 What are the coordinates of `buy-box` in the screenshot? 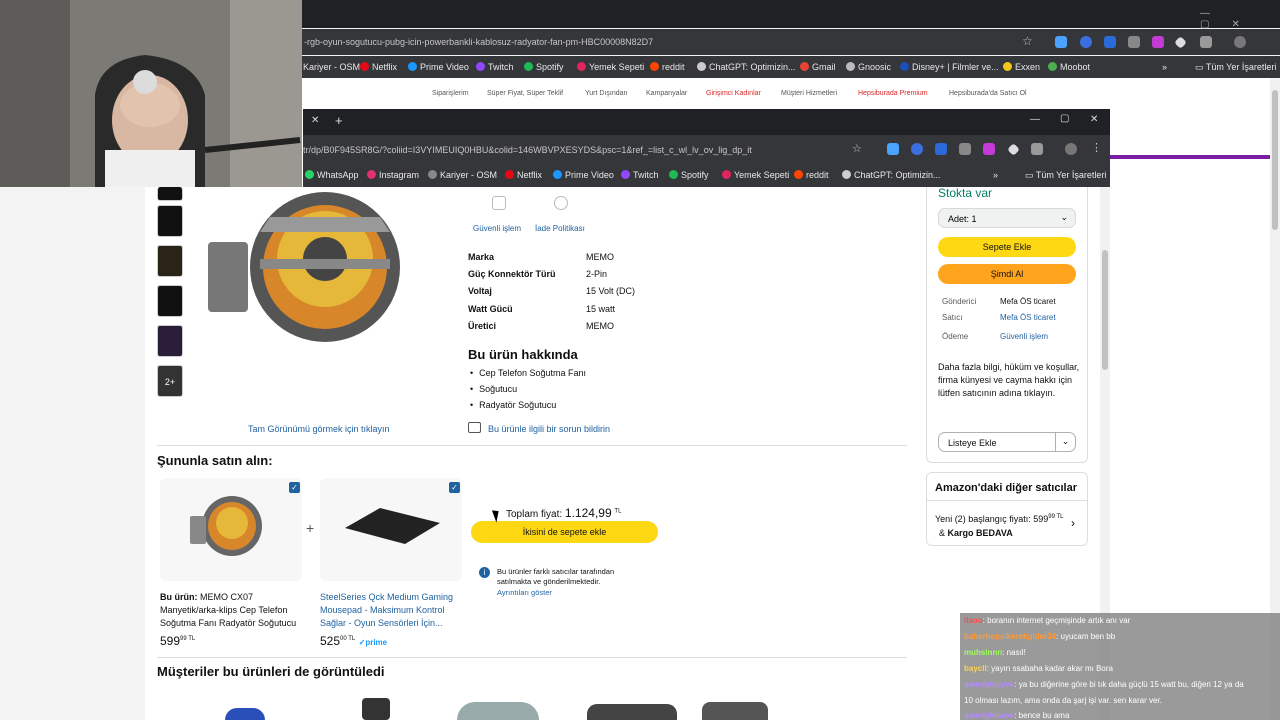 It's located at (1007, 325).